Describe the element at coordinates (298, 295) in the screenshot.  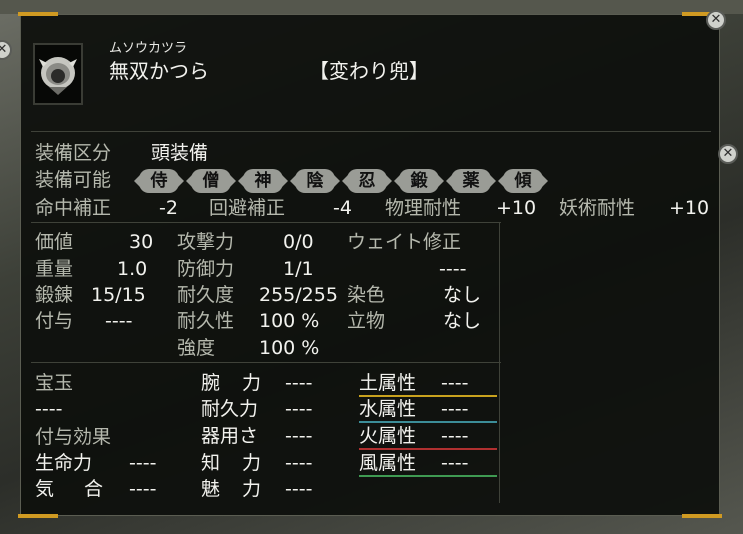
I see `durability-value: 255/255` at that location.